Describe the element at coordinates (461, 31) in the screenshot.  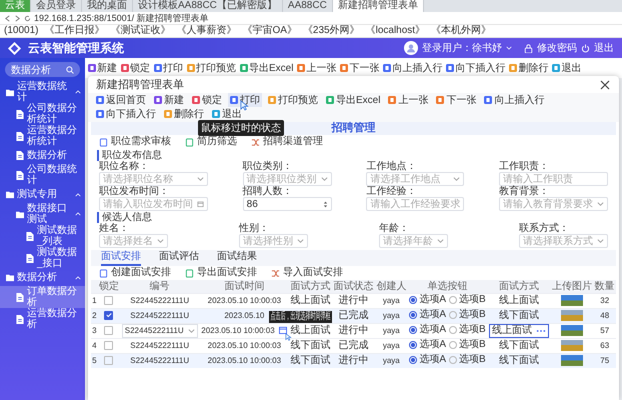
I see `bookmark-link: 《本机外网》` at that location.